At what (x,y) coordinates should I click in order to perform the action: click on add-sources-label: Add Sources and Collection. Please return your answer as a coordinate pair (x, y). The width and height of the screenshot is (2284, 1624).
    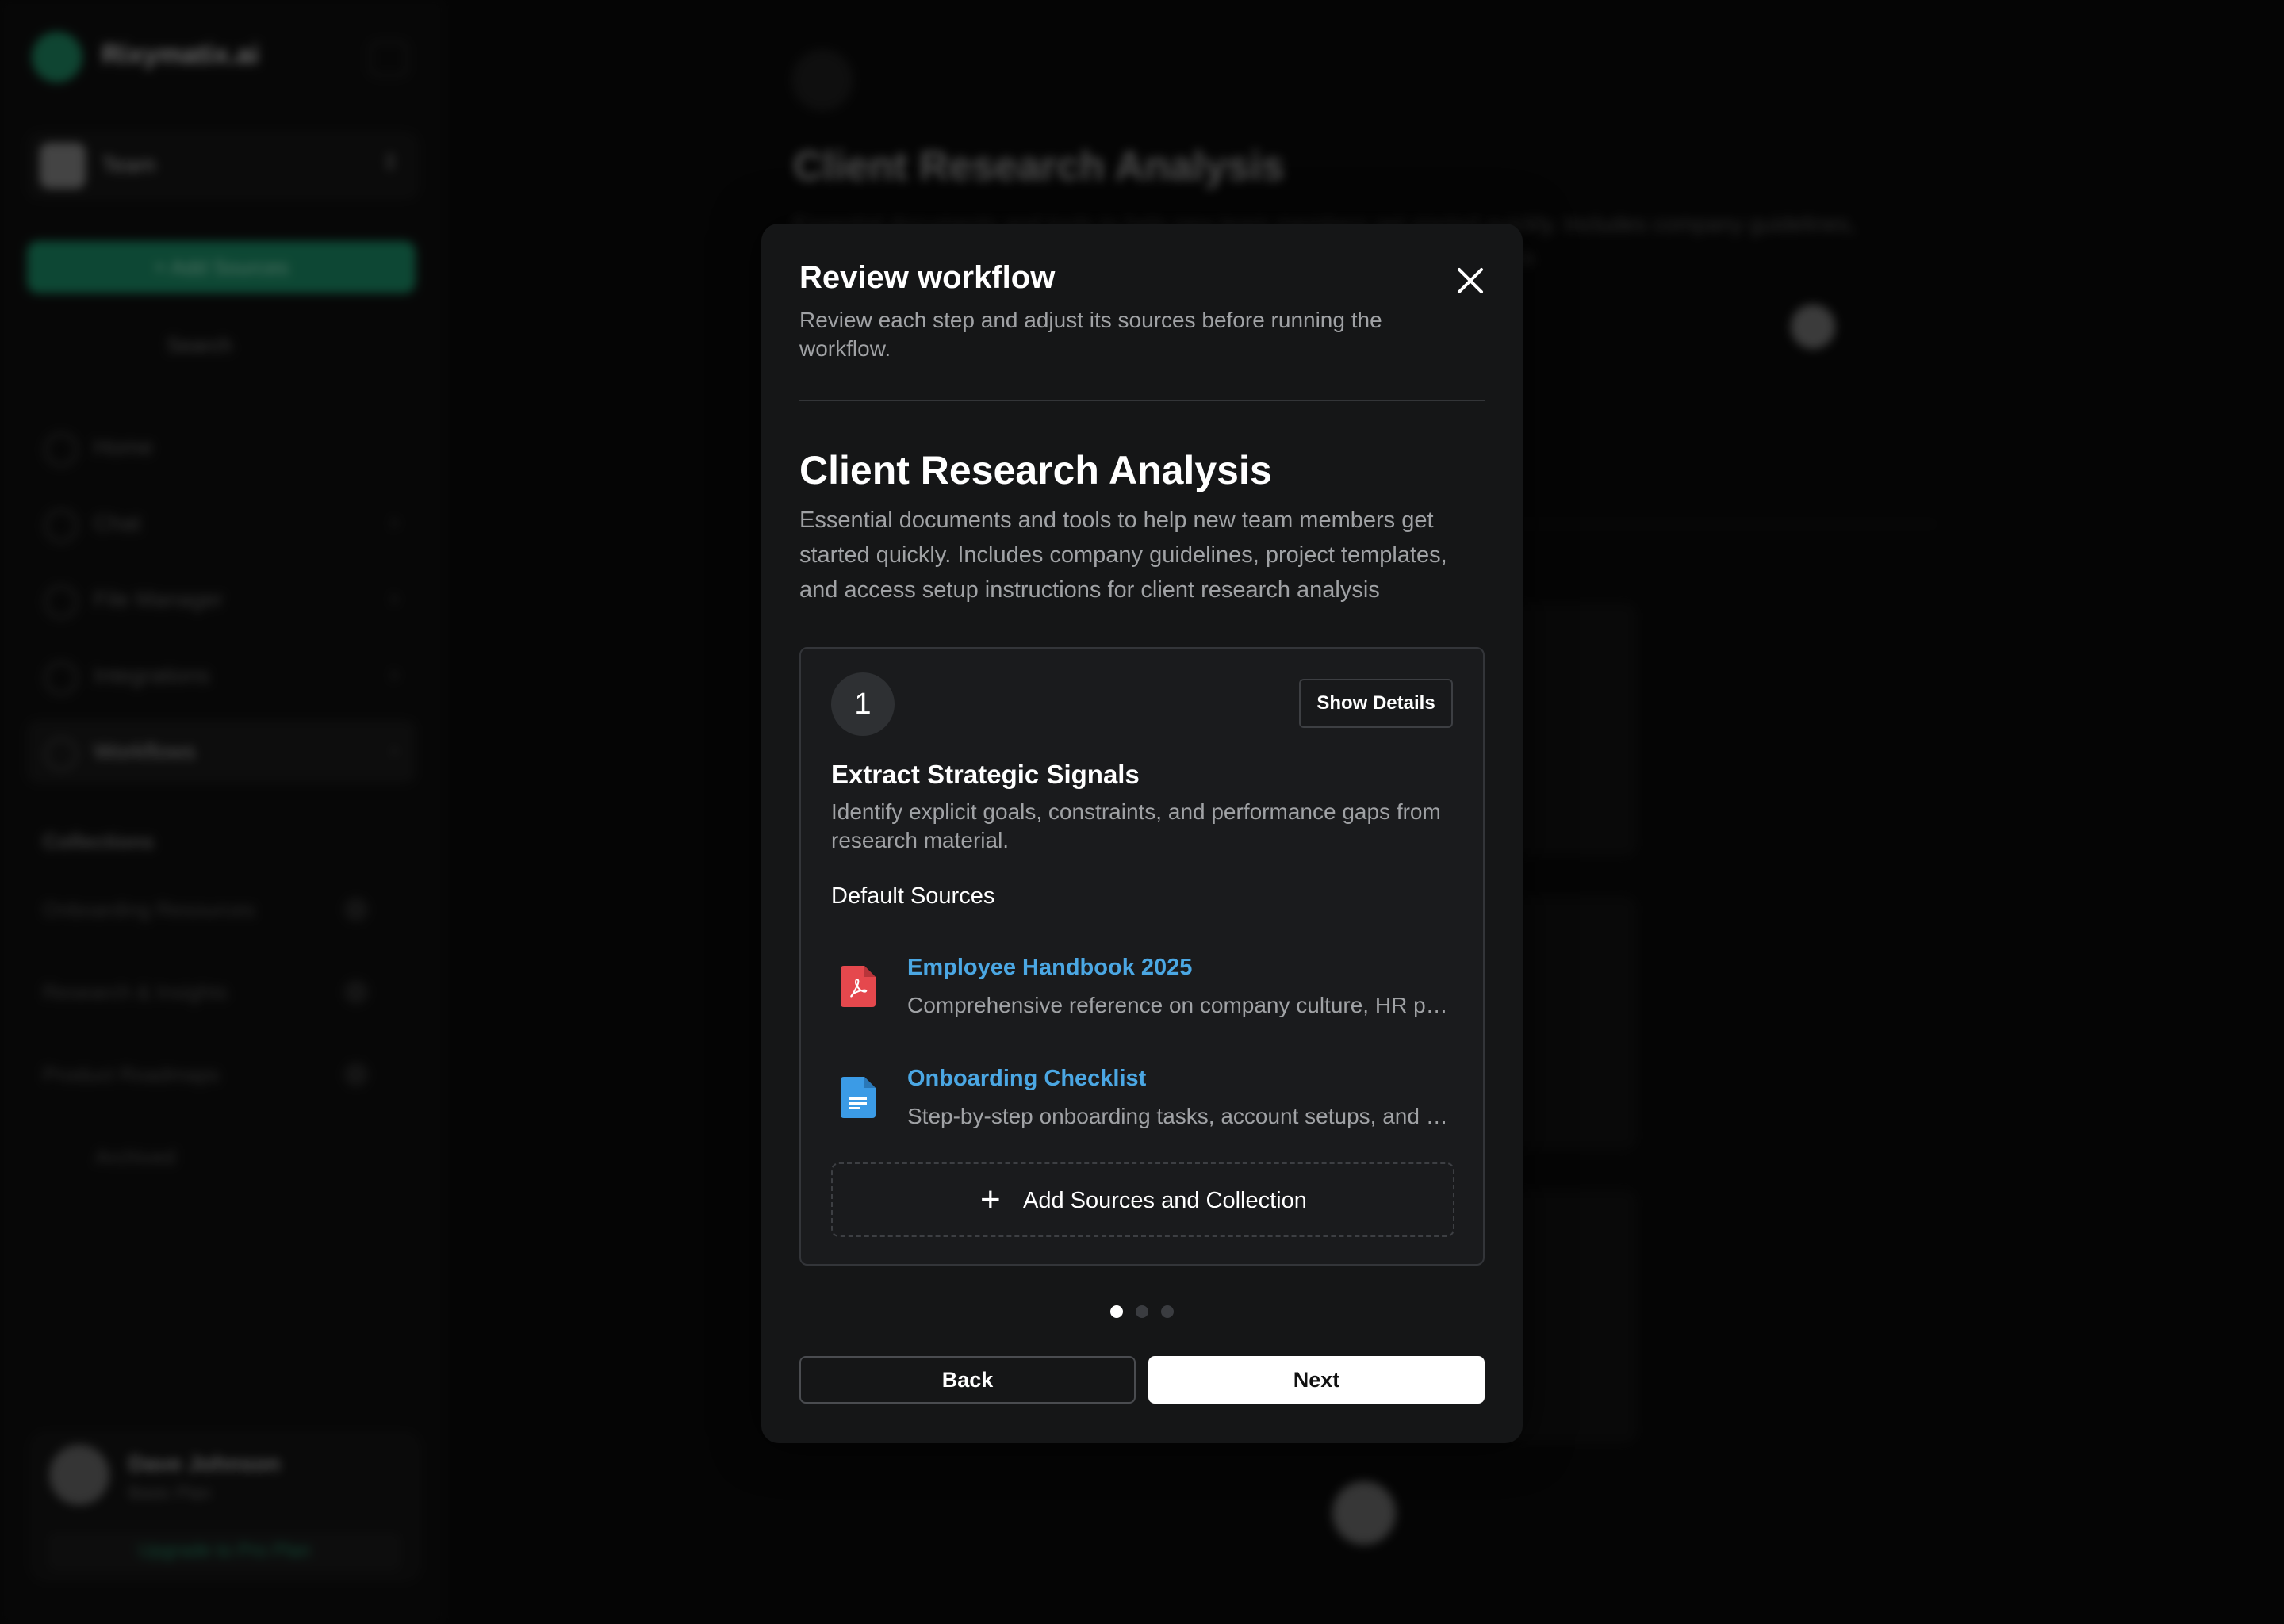
    Looking at the image, I should click on (1165, 1200).